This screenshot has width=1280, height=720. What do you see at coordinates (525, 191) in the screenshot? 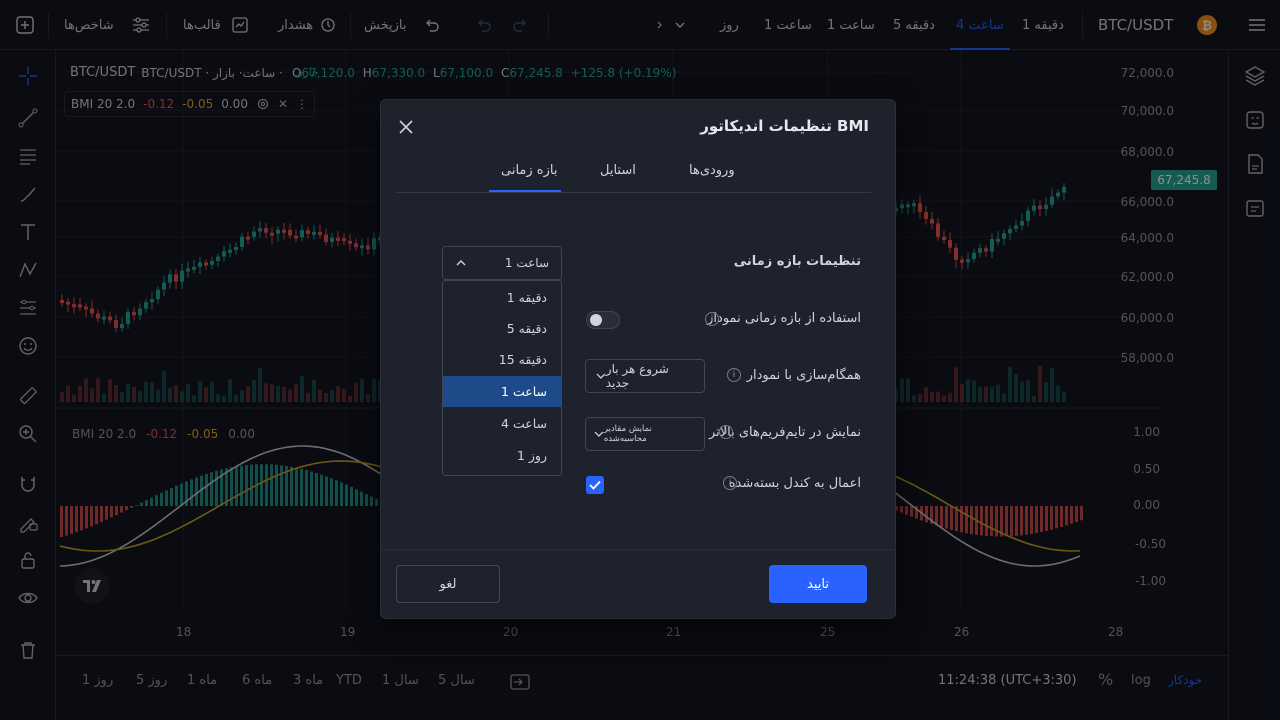
I see `active-tab-indicator` at bounding box center [525, 191].